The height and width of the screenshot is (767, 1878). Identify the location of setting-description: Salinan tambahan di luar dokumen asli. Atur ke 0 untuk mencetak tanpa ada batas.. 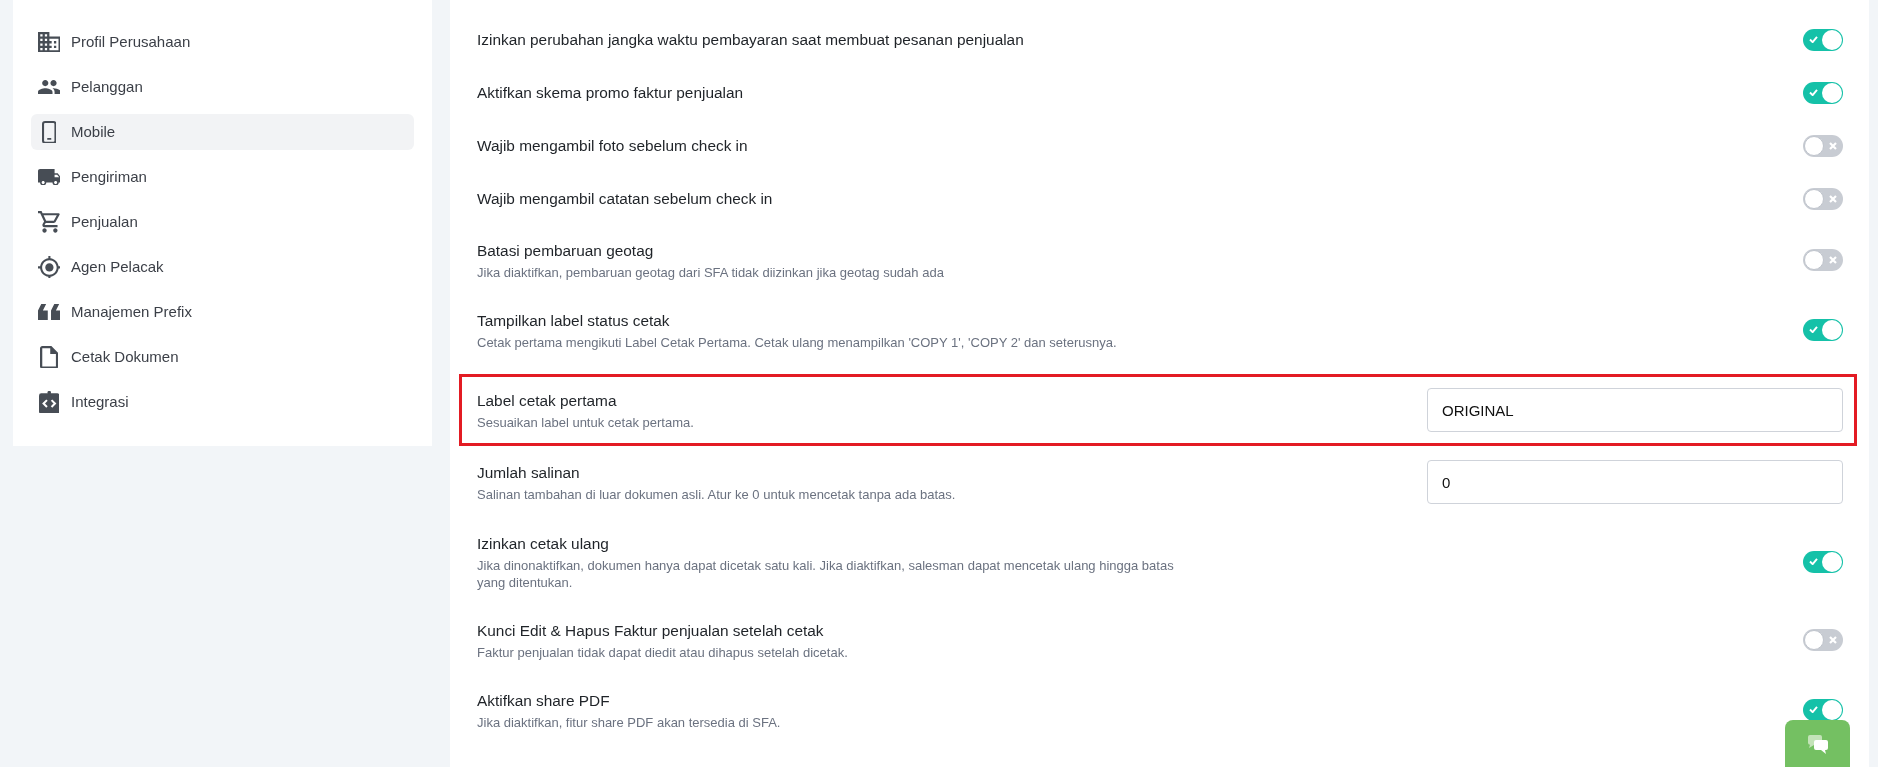
(717, 494).